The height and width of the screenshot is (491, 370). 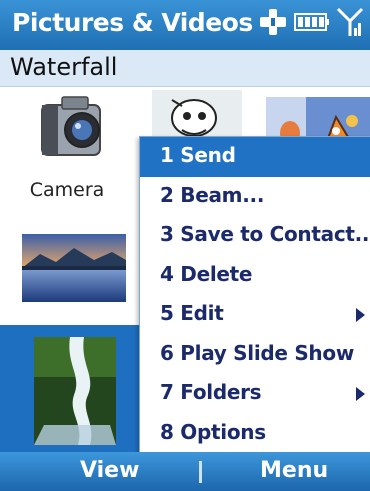 I want to click on softkey-left-view: View, so click(x=109, y=470).